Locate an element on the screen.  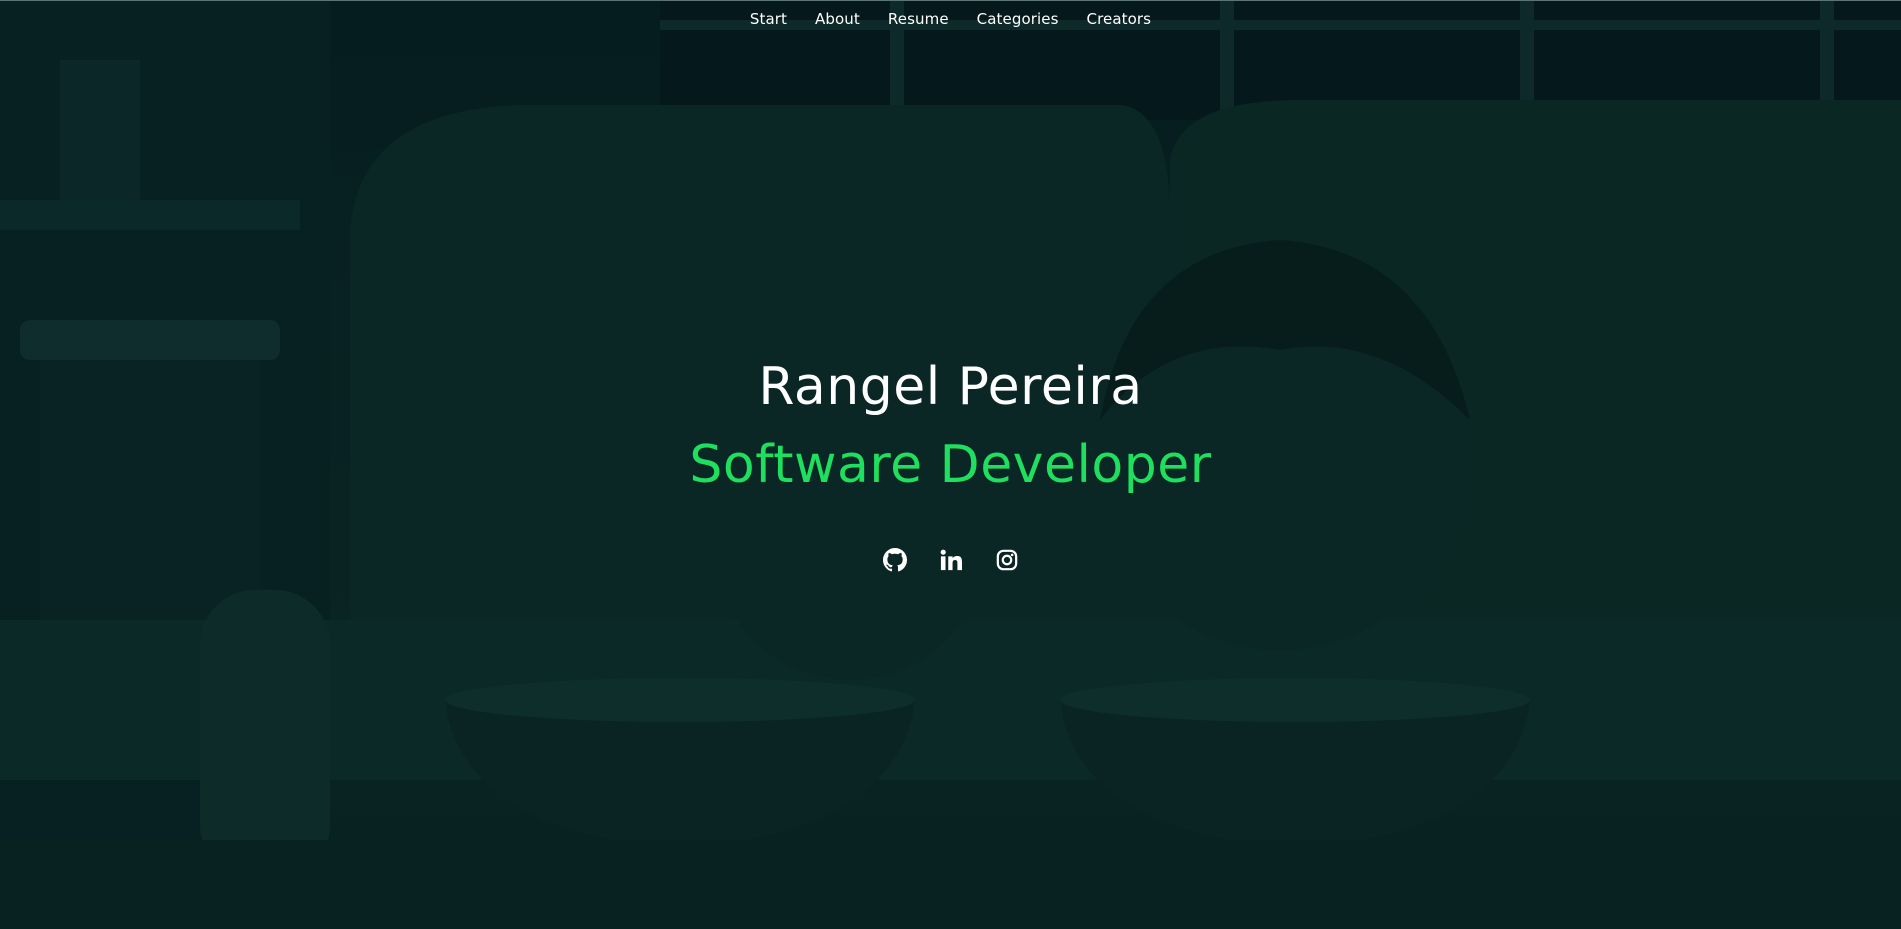
github-icon is located at coordinates (894, 560).